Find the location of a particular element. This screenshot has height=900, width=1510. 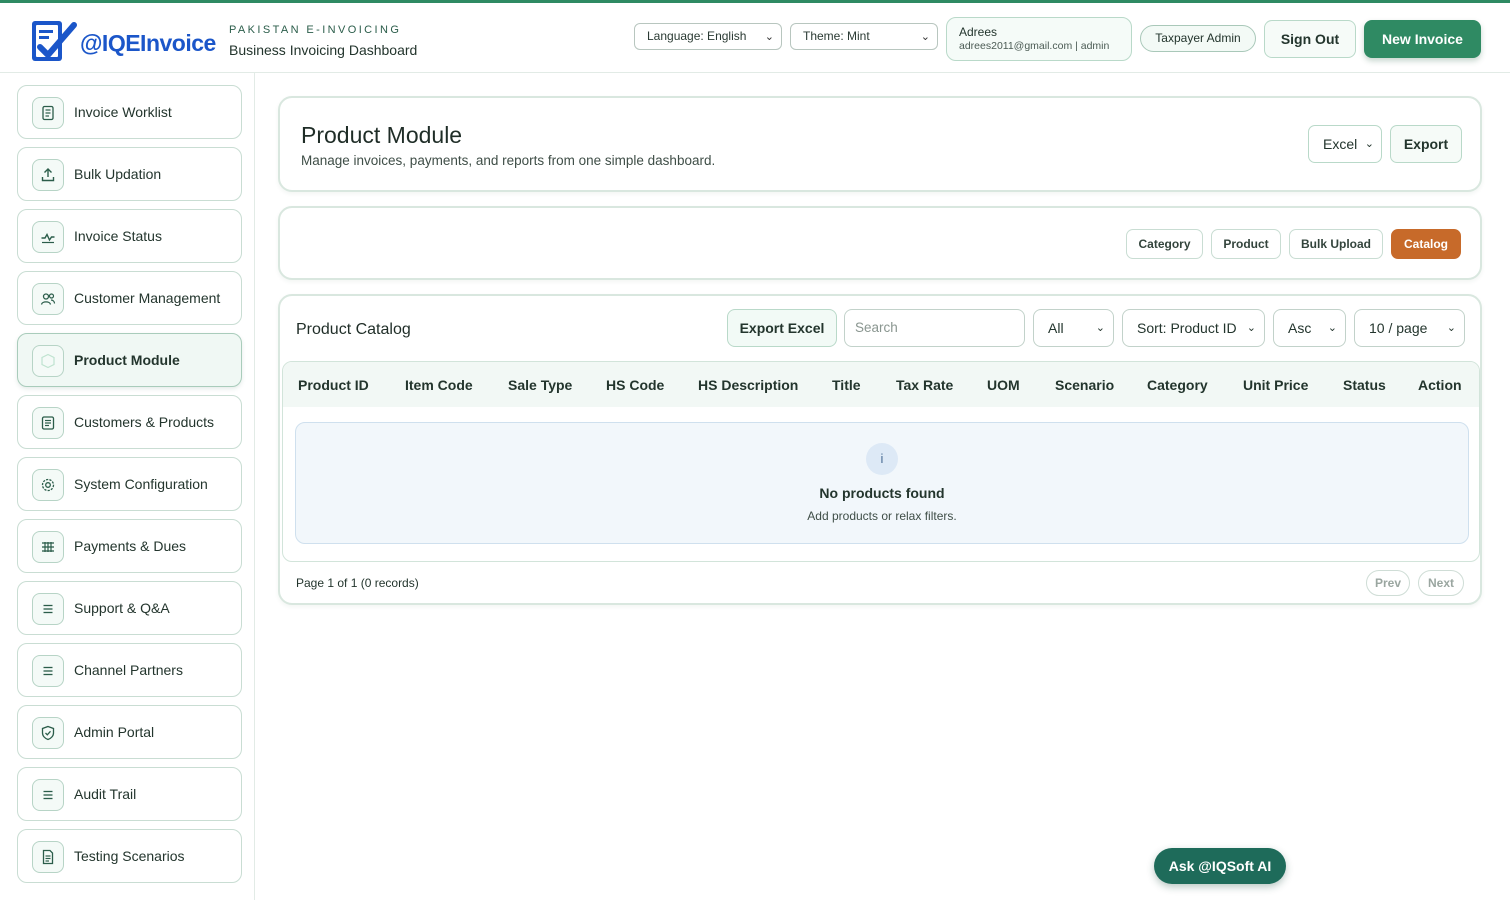

table-icon is located at coordinates (48, 547).